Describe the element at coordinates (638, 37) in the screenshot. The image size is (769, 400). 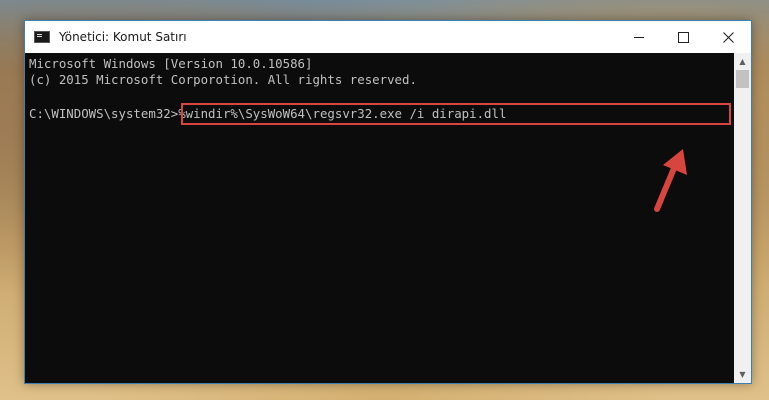
I see `minimize-icon` at that location.